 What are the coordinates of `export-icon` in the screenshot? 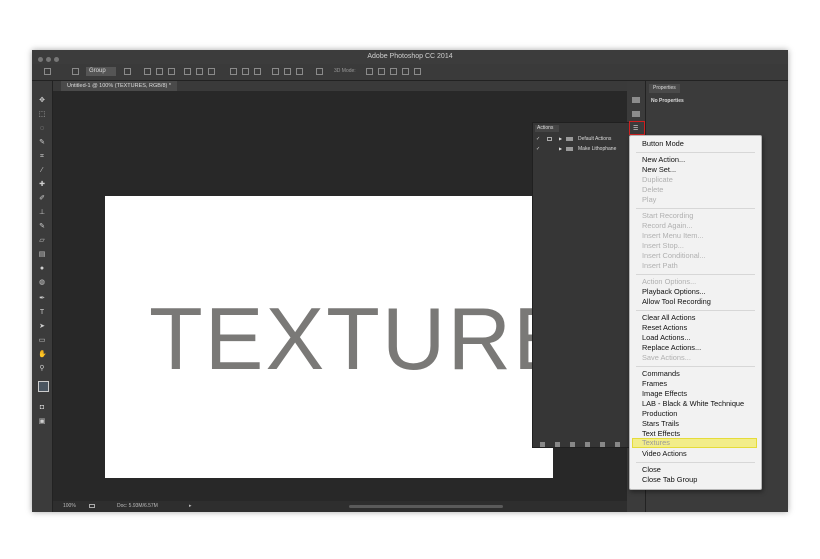 It's located at (92, 506).